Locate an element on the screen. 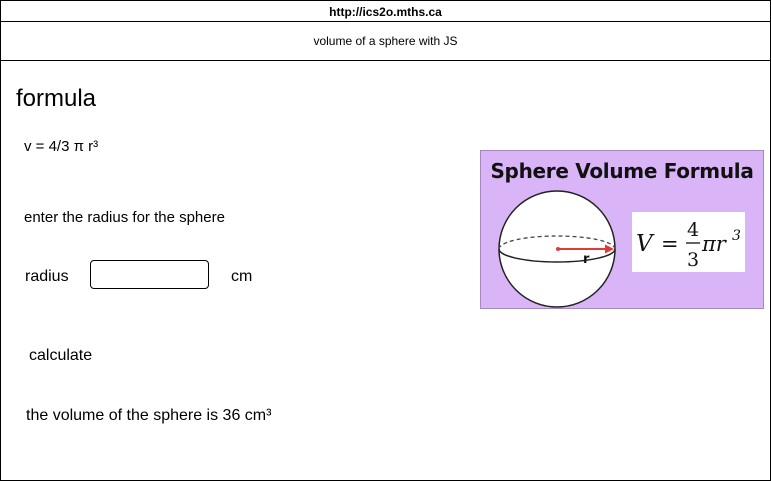  equation-denominator: 3 is located at coordinates (693, 260).